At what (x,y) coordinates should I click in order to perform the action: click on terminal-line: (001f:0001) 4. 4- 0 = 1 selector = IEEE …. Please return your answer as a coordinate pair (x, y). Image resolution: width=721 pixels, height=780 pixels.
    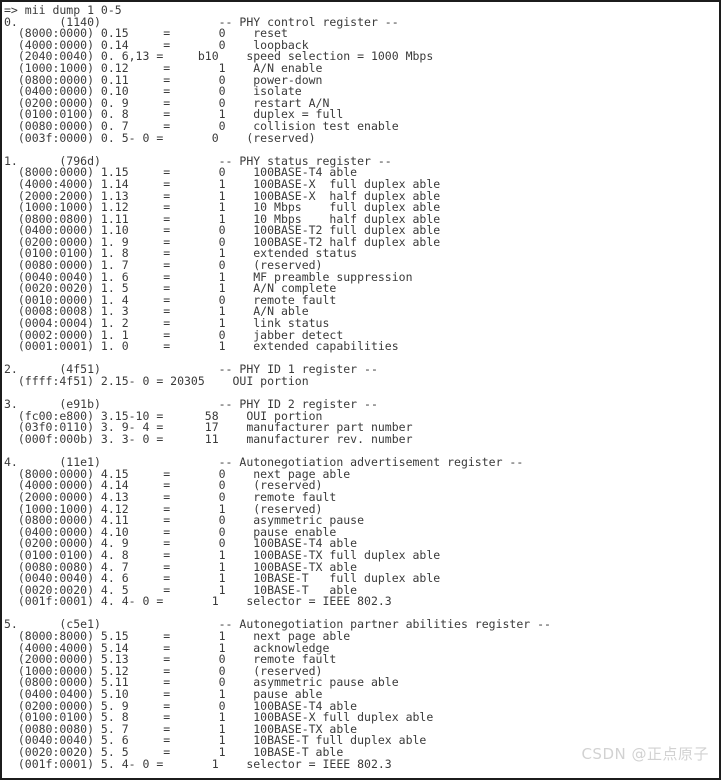
    Looking at the image, I should click on (198, 601).